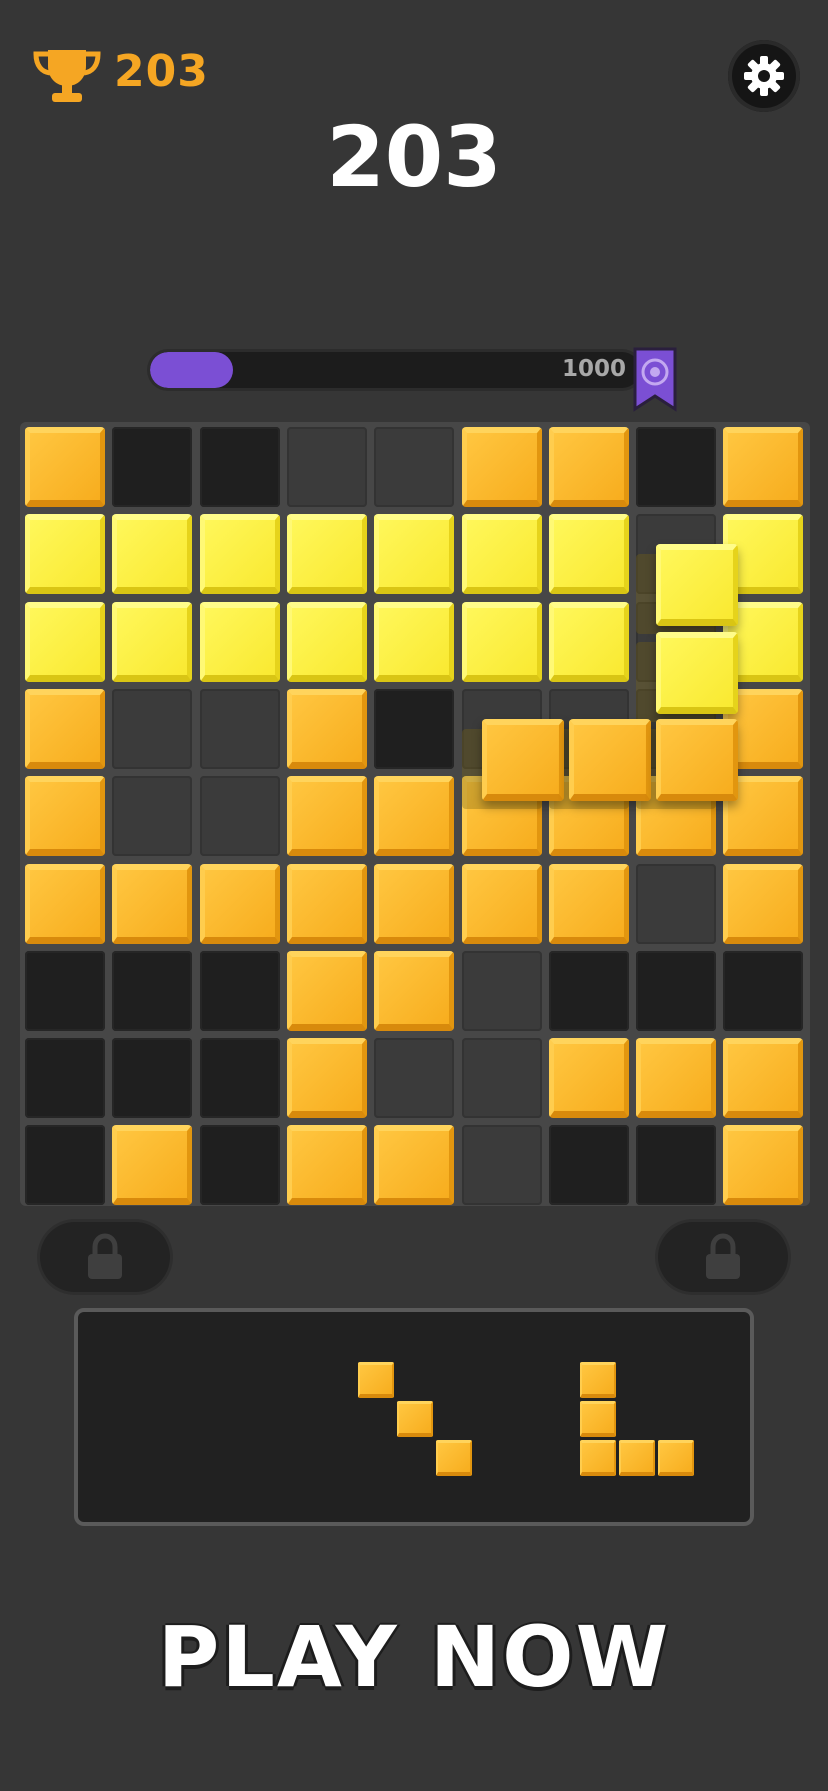 Image resolution: width=828 pixels, height=1791 pixels. I want to click on settings-button, so click(764, 76).